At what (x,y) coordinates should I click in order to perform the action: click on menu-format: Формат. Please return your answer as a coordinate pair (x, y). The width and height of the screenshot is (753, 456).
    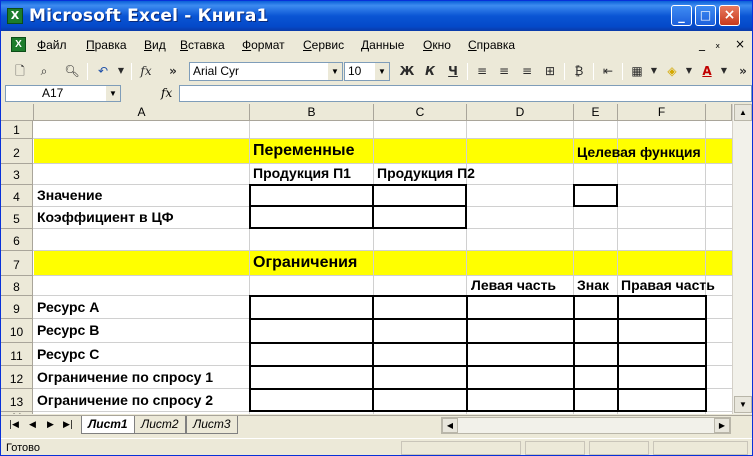
    Looking at the image, I should click on (263, 45).